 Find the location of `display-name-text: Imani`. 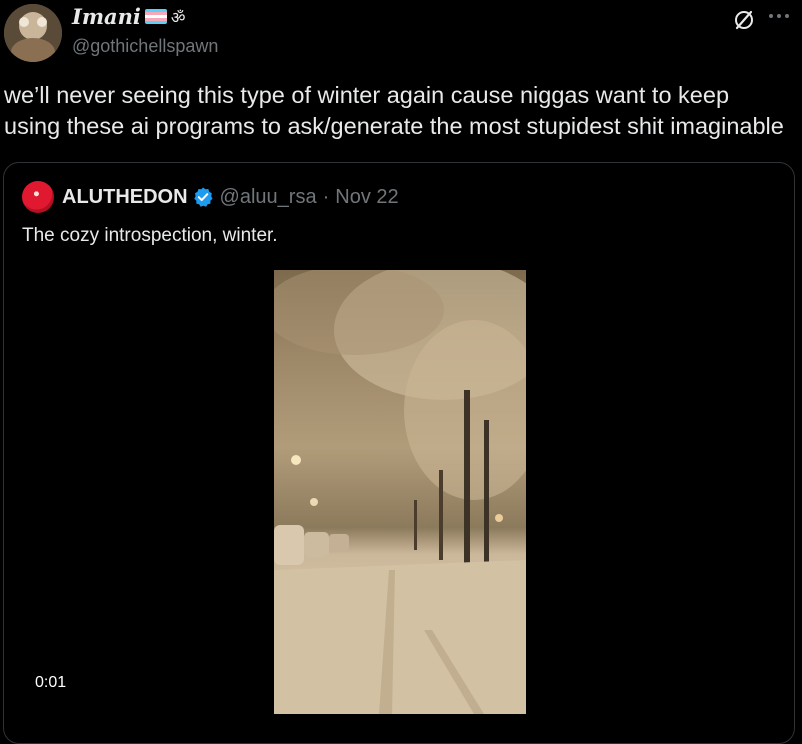

display-name-text: Imani is located at coordinates (106, 16).